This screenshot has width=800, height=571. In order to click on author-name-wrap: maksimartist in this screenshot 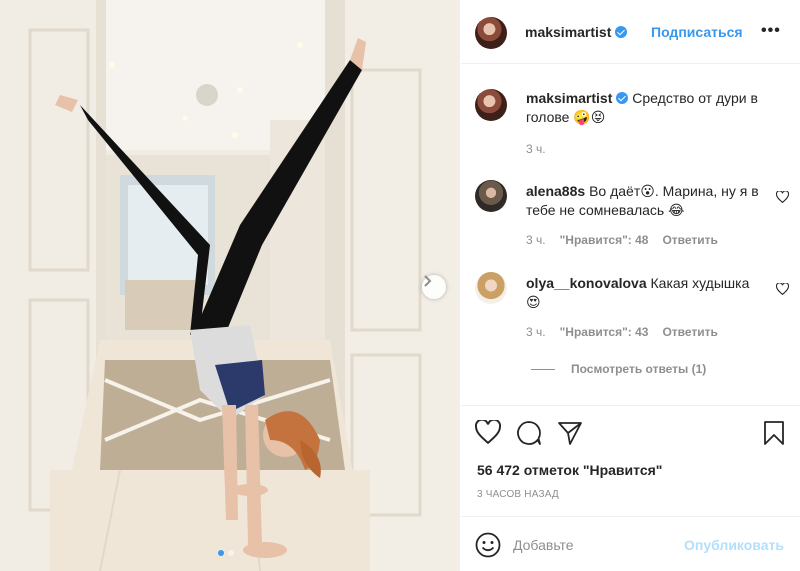, I will do `click(576, 33)`.